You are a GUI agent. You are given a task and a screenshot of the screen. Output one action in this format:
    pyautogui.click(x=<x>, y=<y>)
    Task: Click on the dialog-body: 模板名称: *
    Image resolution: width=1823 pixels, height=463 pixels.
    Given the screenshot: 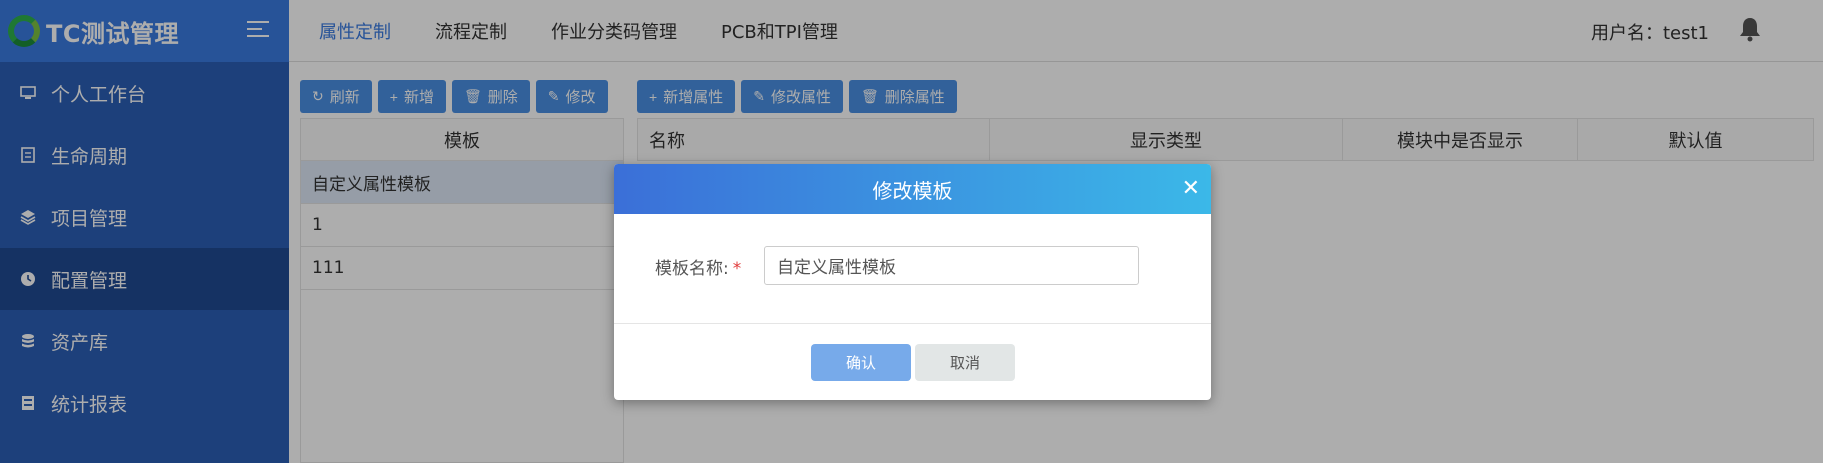 What is the action you would take?
    pyautogui.click(x=912, y=269)
    